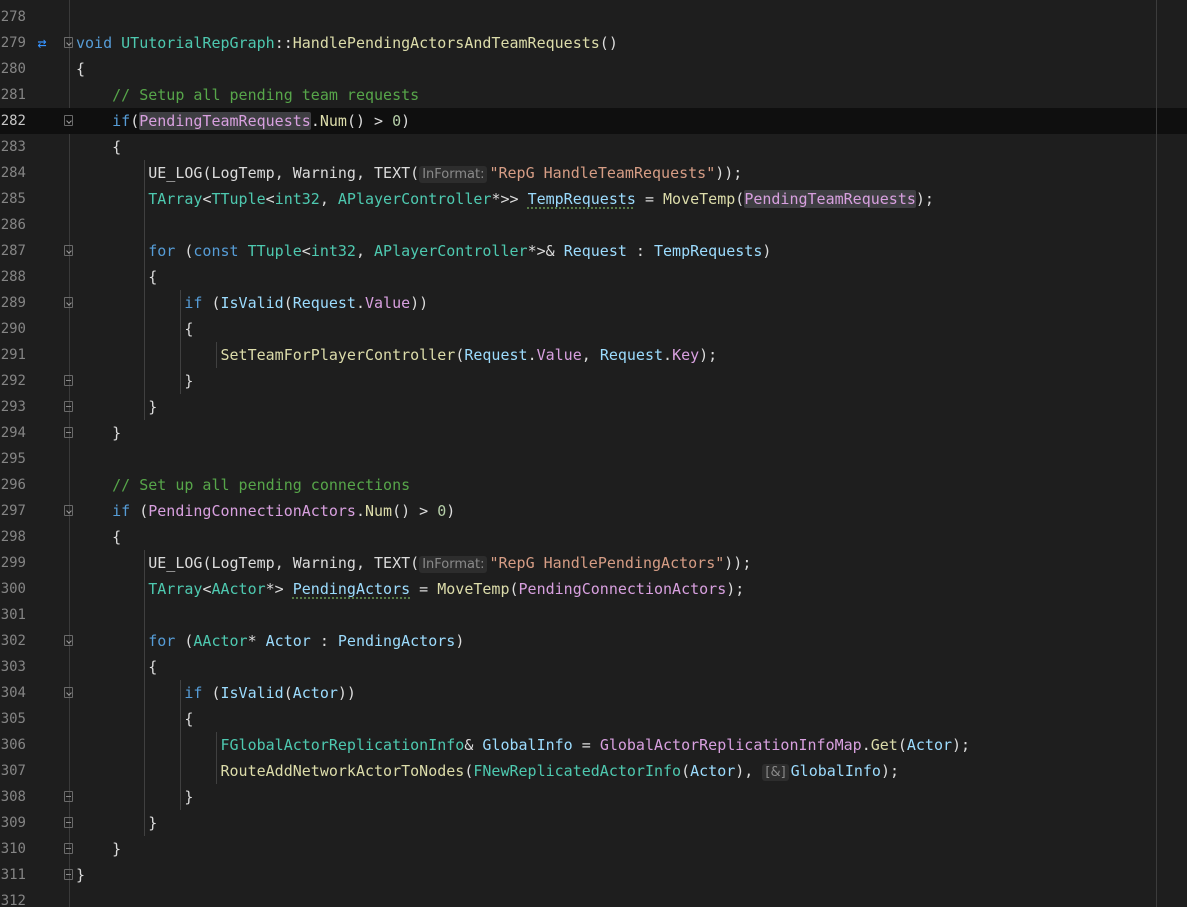  Describe the element at coordinates (593, 797) in the screenshot. I see `code-line: 308 }` at that location.